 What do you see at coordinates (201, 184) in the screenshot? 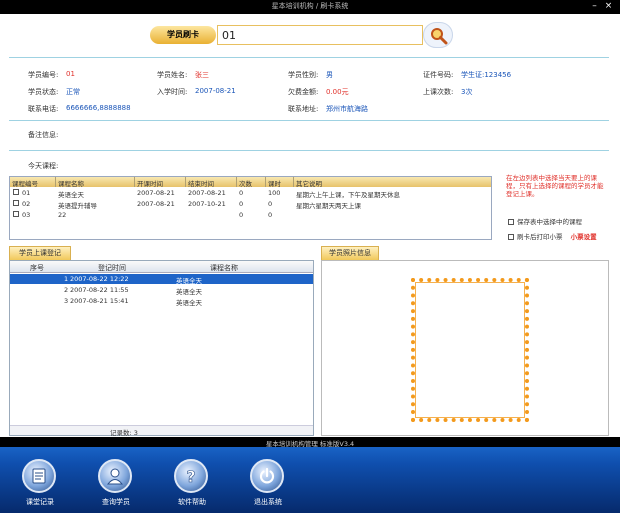
I see `col-header: 结束时间` at bounding box center [201, 184].